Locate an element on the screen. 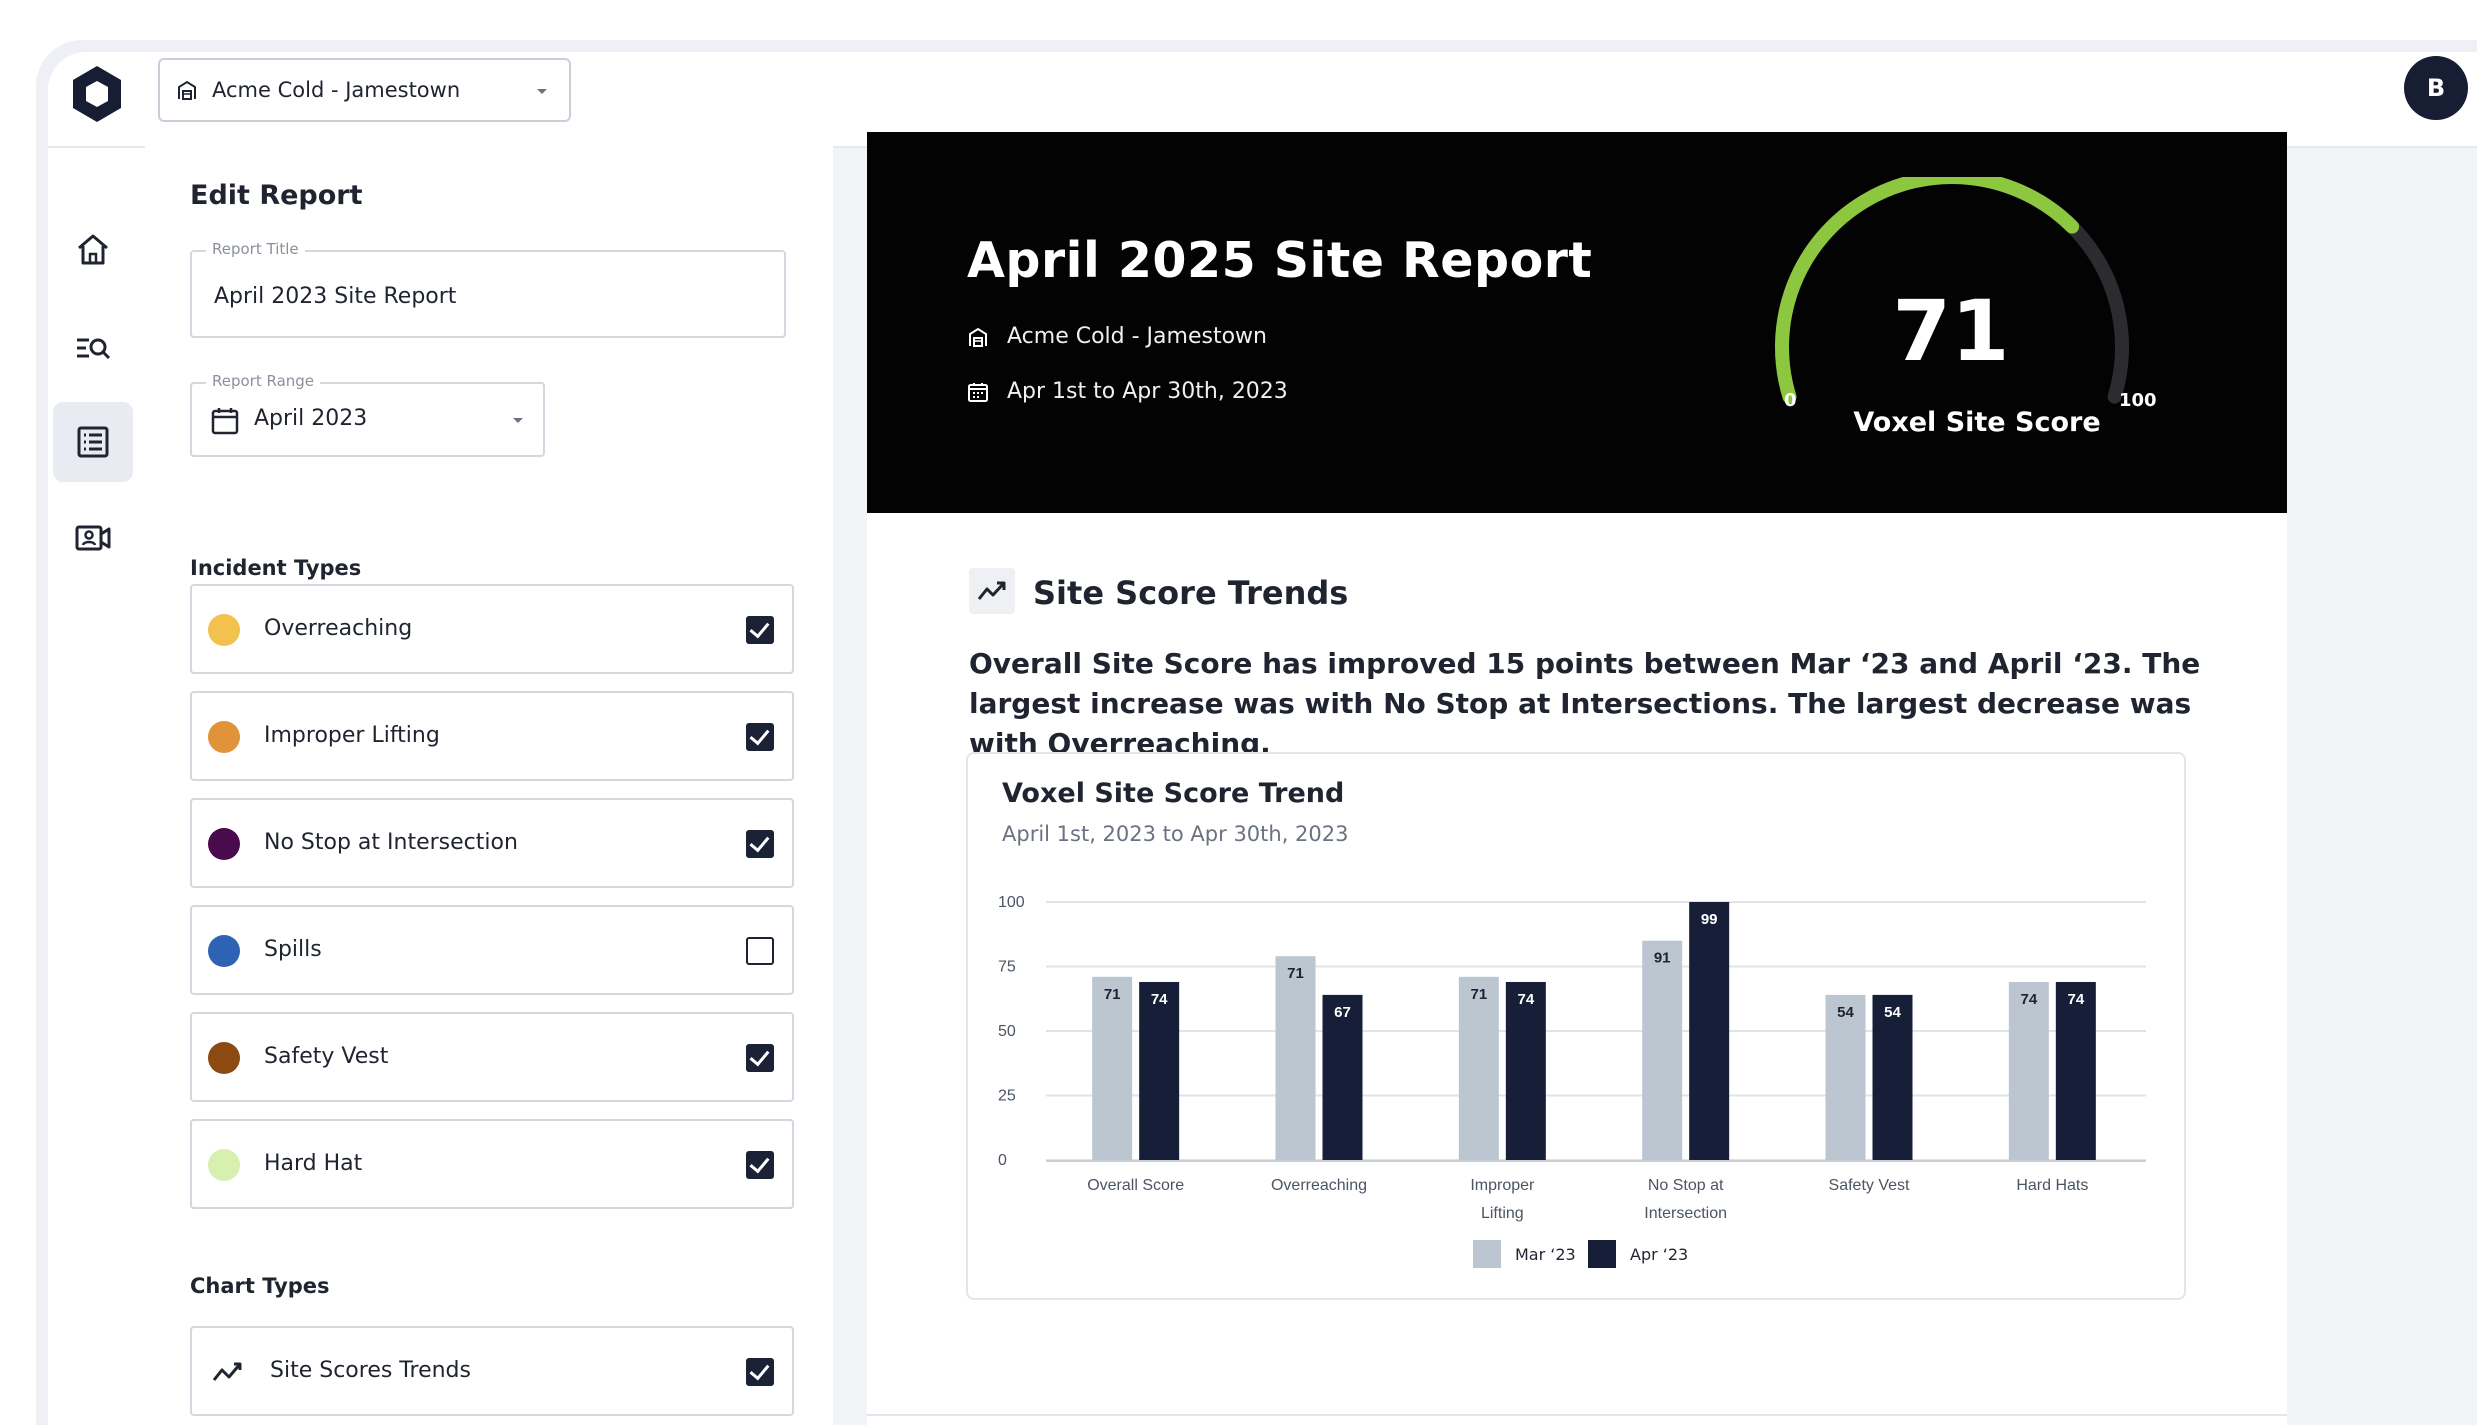  x-tick-label: Lifting is located at coordinates (1502, 1213).